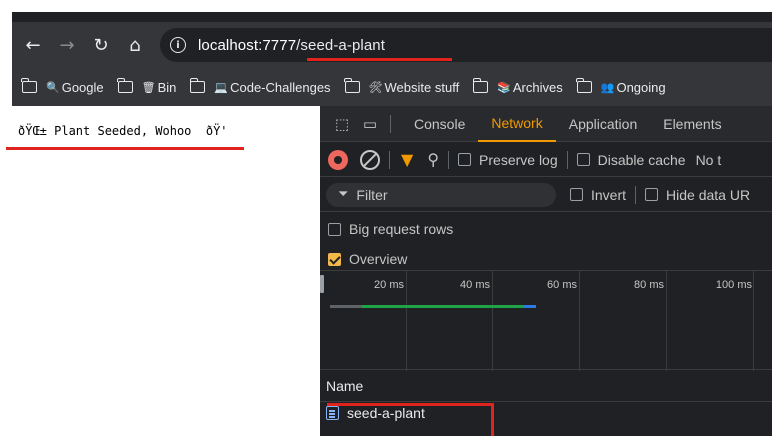 Image resolution: width=772 pixels, height=436 pixels. What do you see at coordinates (466, 45) in the screenshot?
I see `address-bar: i localhost:7777/seed-a-plant` at bounding box center [466, 45].